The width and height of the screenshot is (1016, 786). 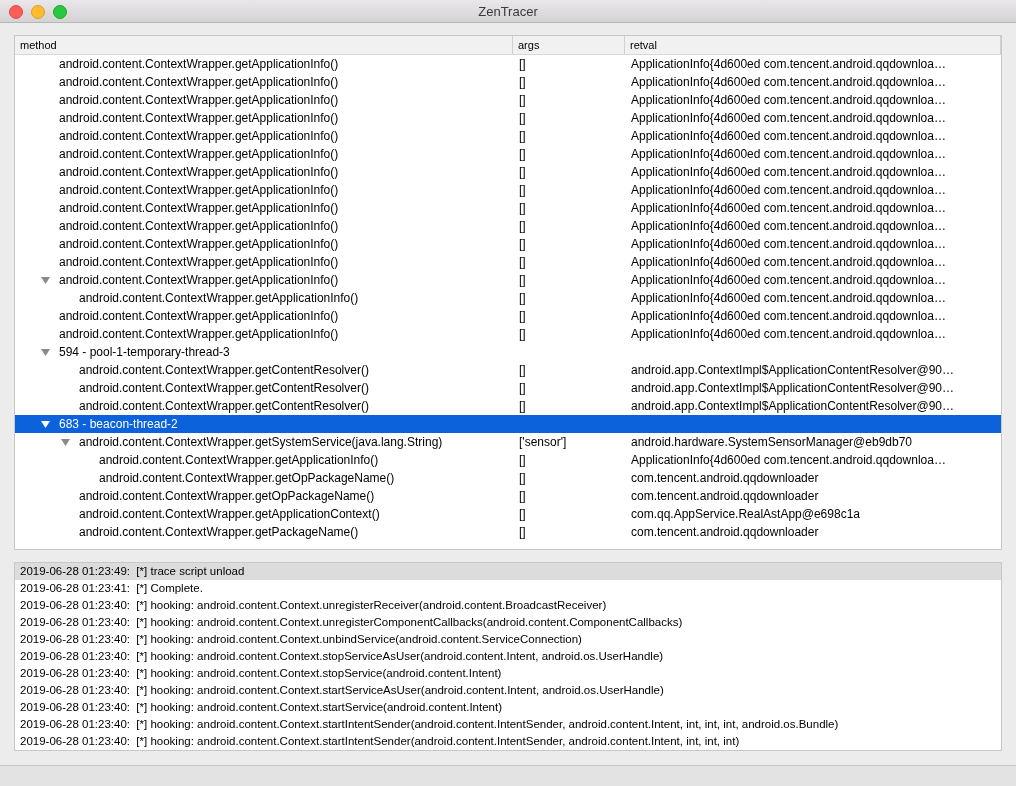 What do you see at coordinates (508, 724) in the screenshot?
I see `log-entry: 2019-06-28 01:23:40: [*] hooking: android.content.Context.startIntentSender(android.content.IntentSender, android.content.Intent, int, int, int, android.os.Bundle)` at bounding box center [508, 724].